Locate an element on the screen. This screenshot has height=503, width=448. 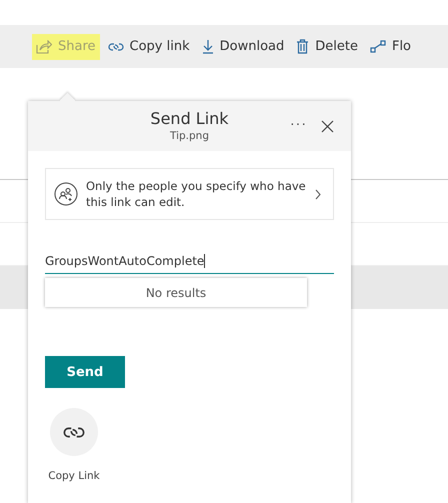
more-button: ··· is located at coordinates (298, 123).